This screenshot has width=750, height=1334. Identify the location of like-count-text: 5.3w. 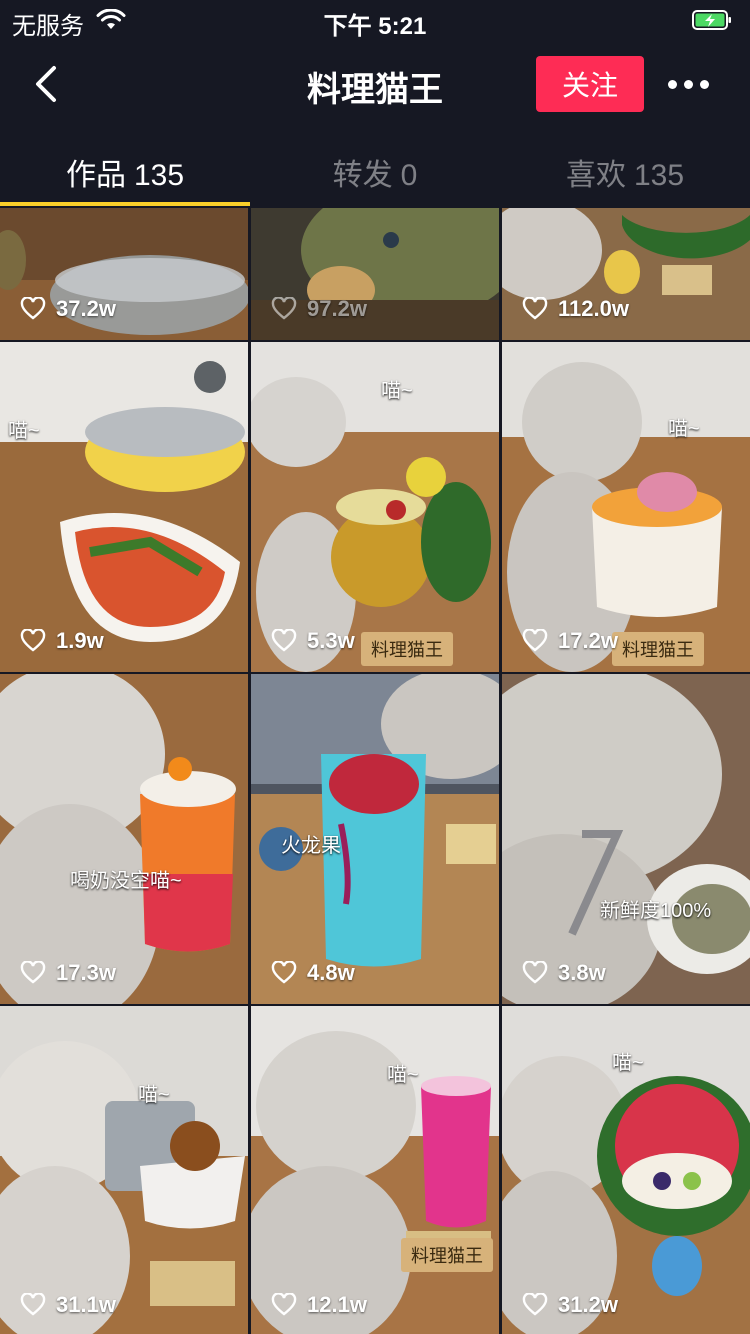
(331, 640).